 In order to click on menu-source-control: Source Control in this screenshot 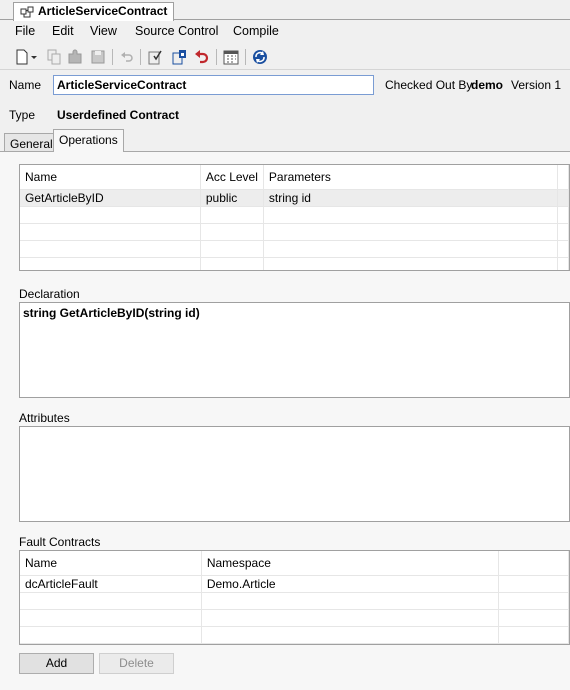, I will do `click(176, 31)`.